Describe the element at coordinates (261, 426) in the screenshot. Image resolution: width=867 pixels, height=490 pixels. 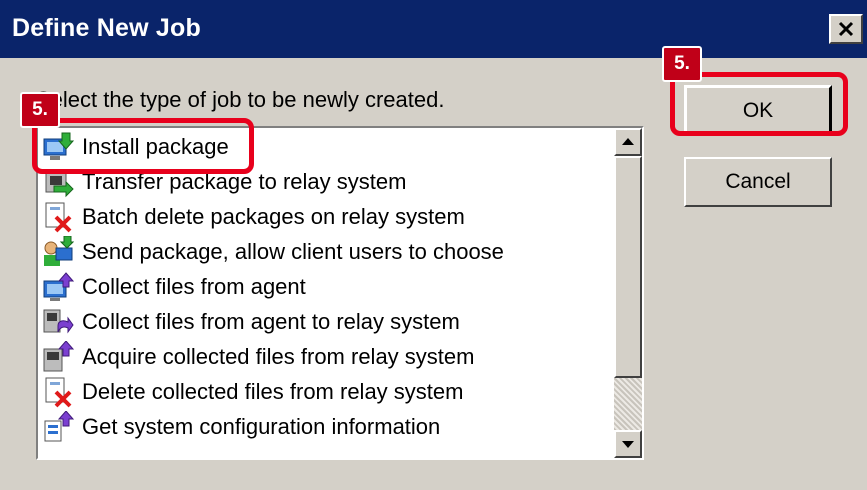
I see `list-item-label: Get system configuration information` at that location.